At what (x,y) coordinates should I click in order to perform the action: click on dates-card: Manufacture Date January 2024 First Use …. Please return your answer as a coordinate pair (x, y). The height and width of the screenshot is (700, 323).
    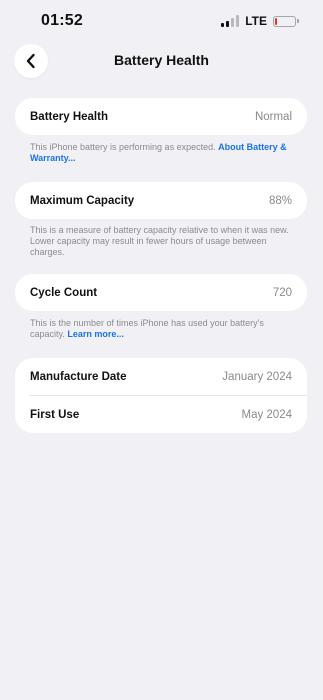
    Looking at the image, I should click on (161, 395).